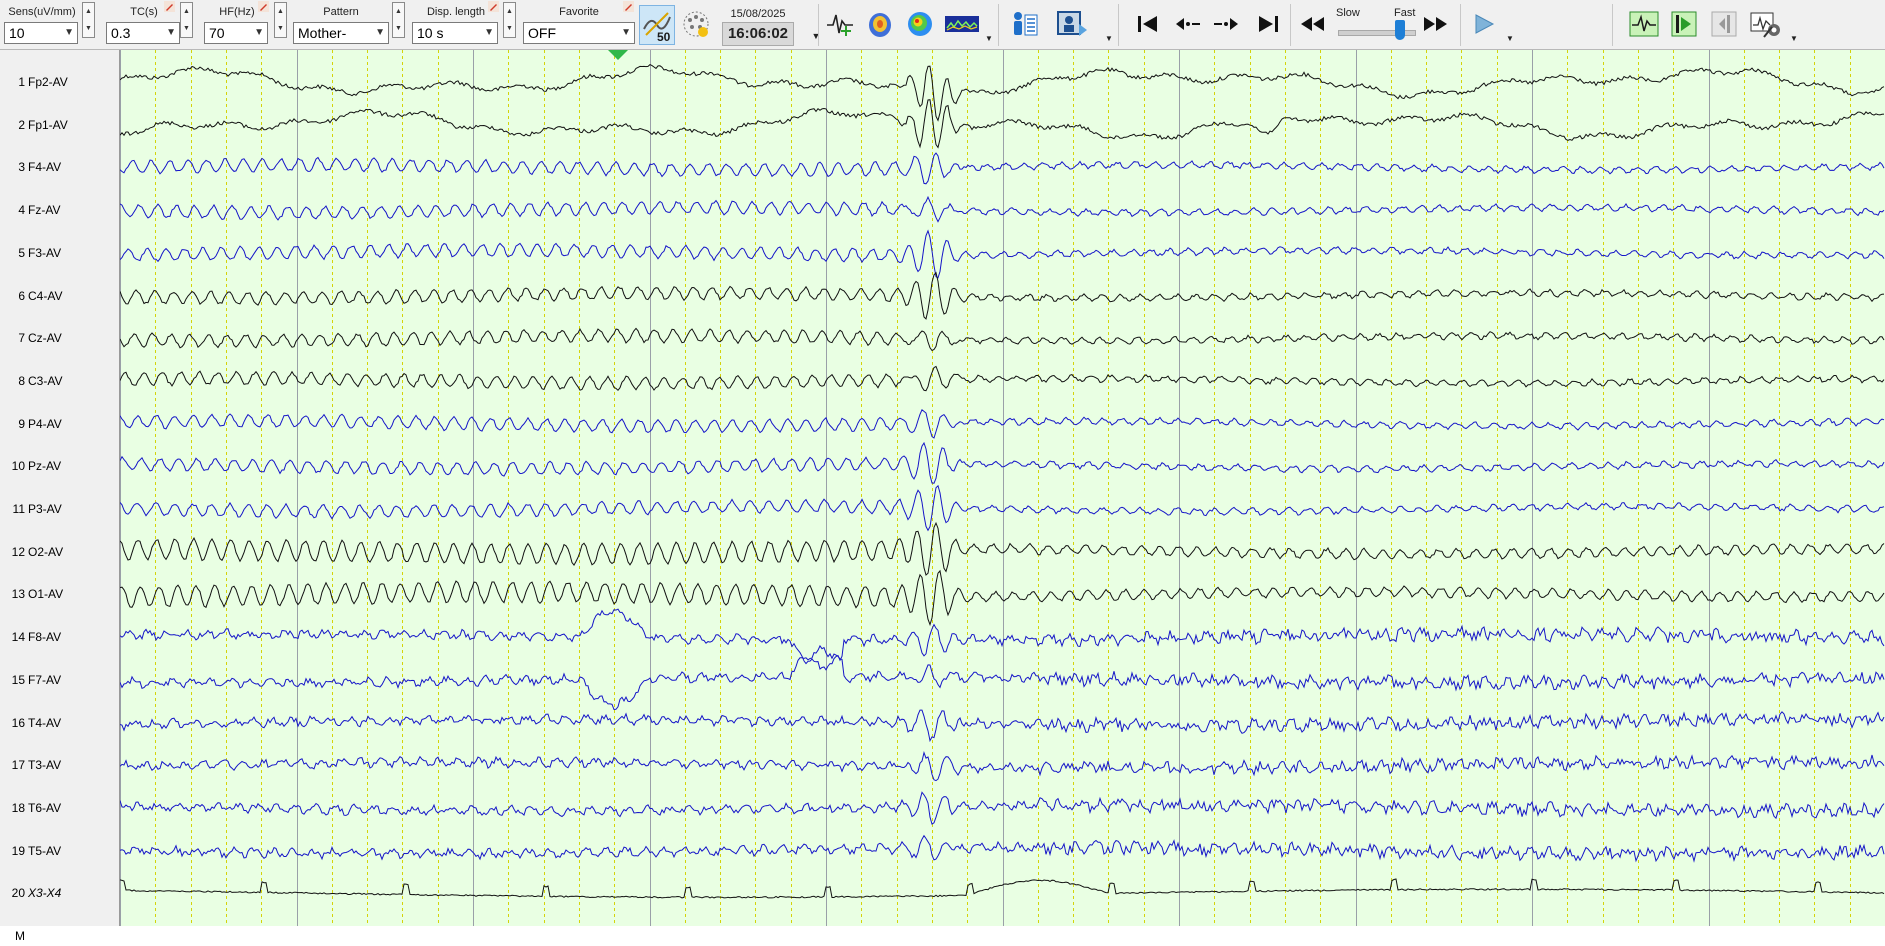  What do you see at coordinates (1684, 24) in the screenshot?
I see `marker-button` at bounding box center [1684, 24].